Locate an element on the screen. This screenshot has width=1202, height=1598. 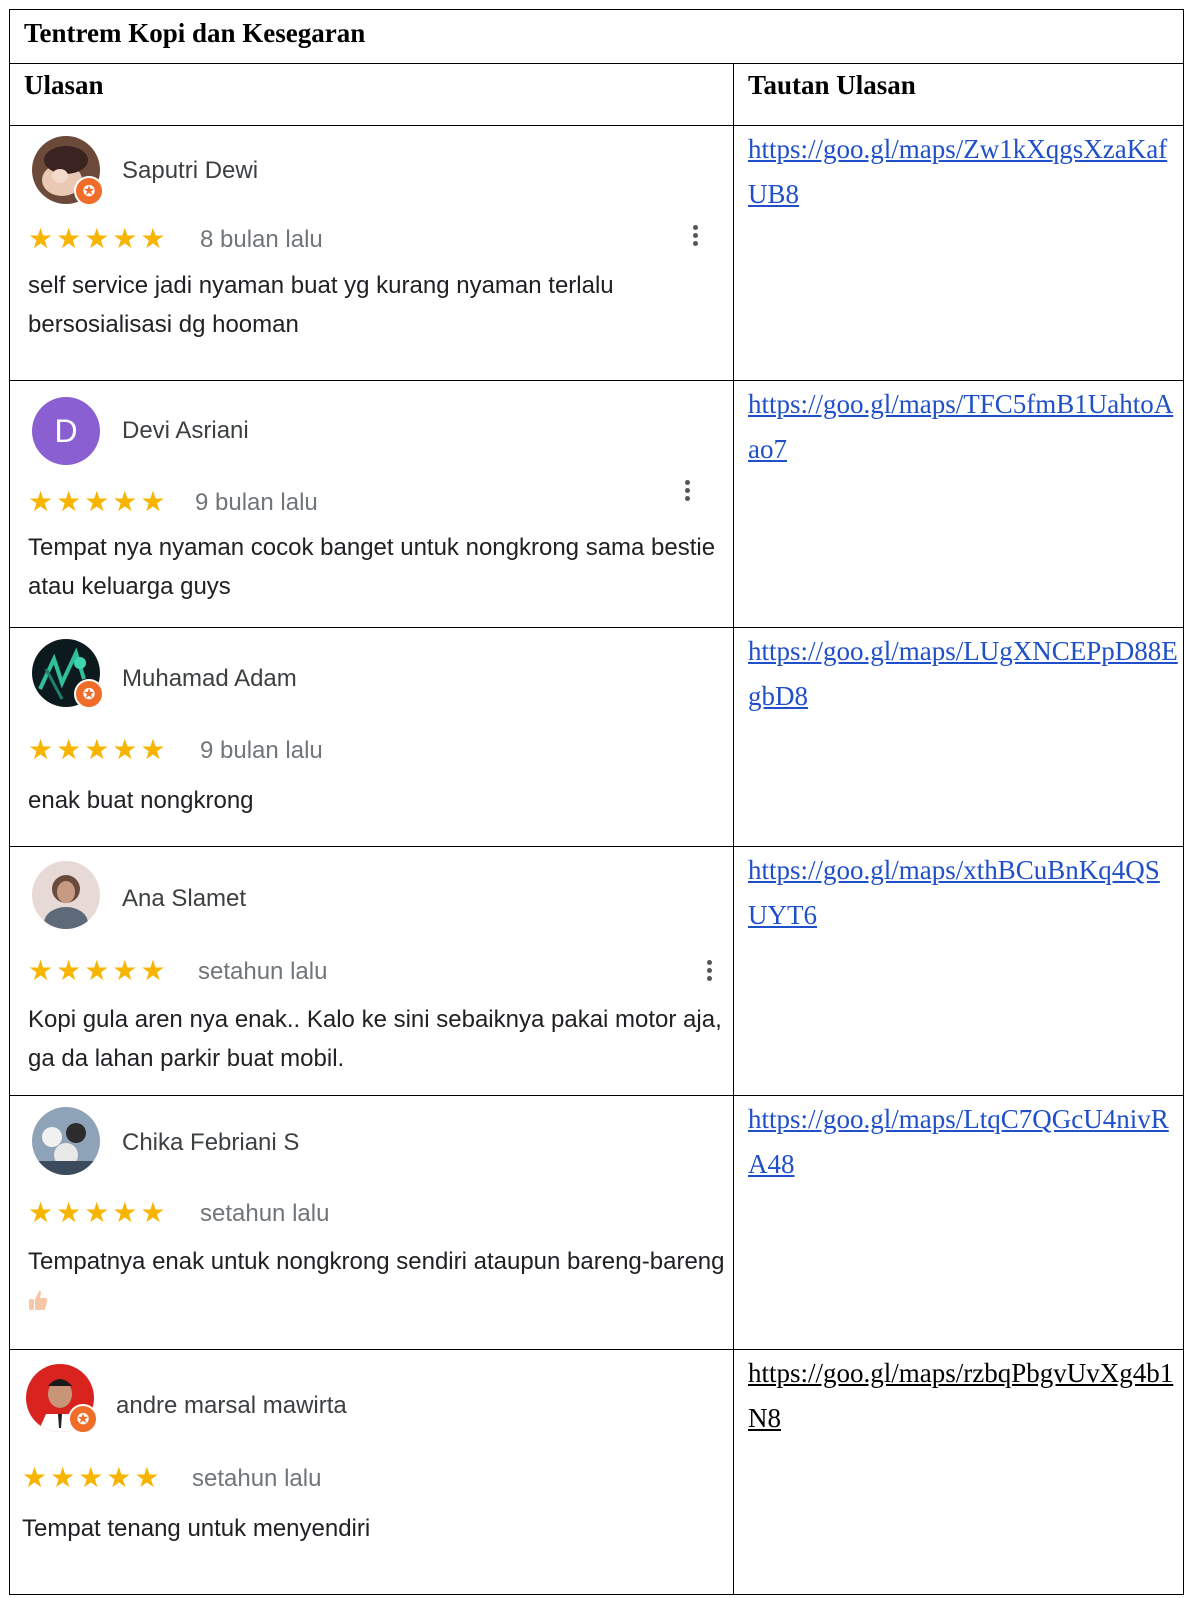
review-link: https://goo.gl/maps/TFC5fmB1UahtoAao7 is located at coordinates (963, 427).